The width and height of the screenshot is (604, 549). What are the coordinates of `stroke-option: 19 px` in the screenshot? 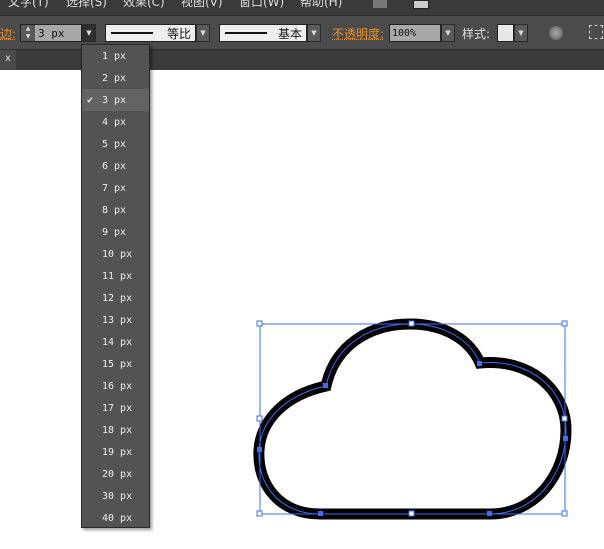 It's located at (115, 452).